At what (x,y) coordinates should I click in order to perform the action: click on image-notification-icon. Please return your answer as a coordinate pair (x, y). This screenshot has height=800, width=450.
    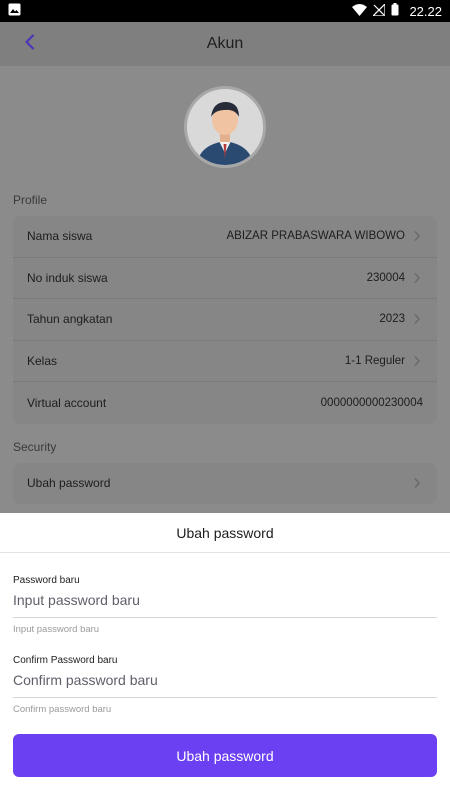
    Looking at the image, I should click on (14, 11).